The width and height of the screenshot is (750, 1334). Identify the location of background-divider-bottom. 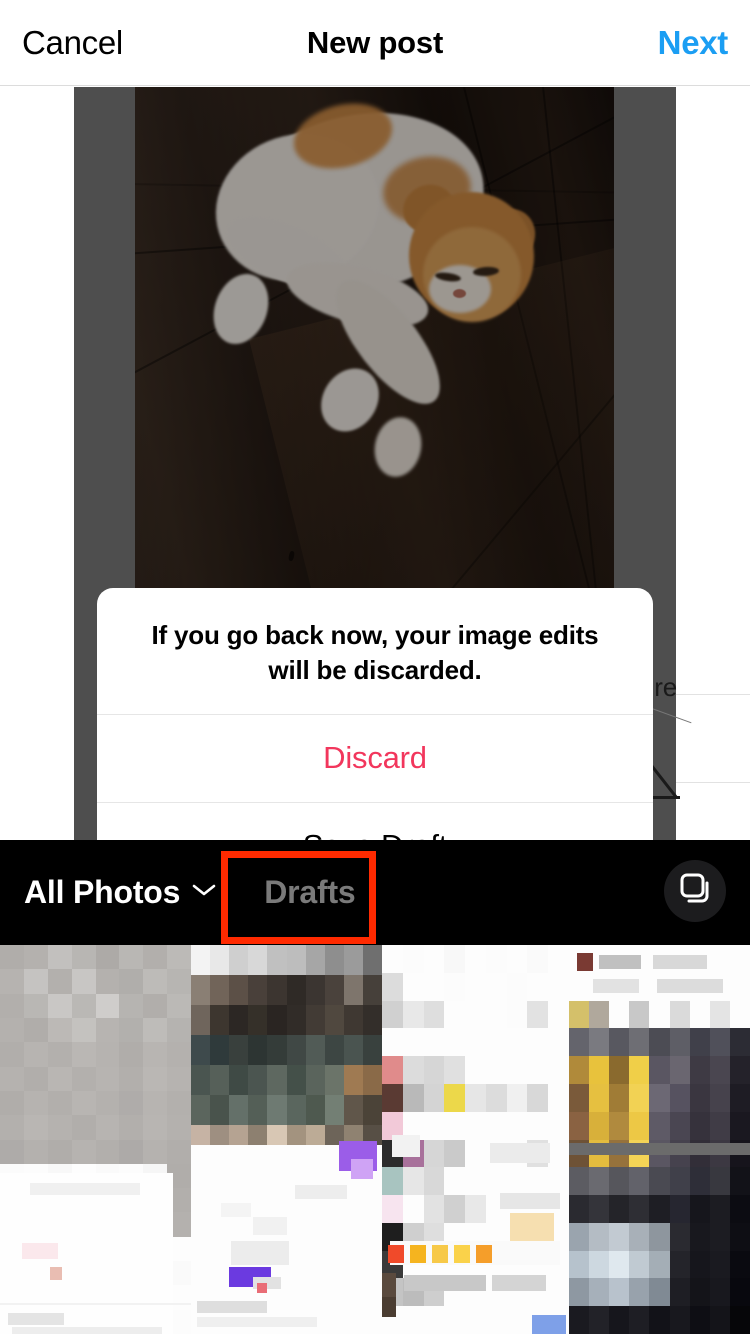
(713, 782).